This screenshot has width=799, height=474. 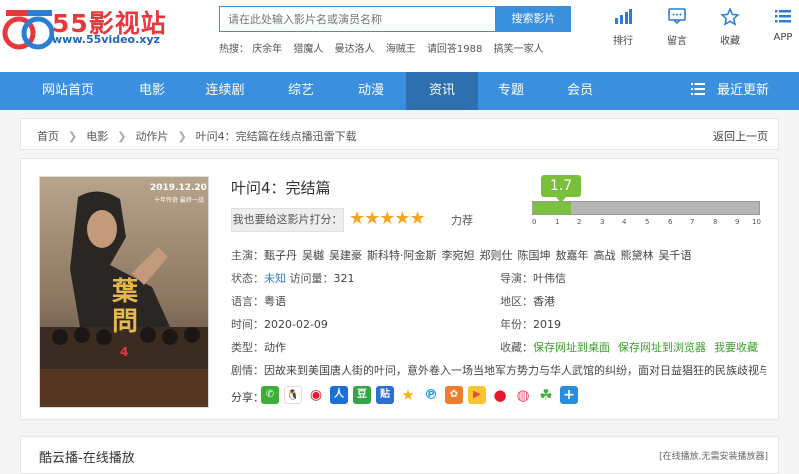 I want to click on nav-item-member: 会员, so click(x=580, y=91).